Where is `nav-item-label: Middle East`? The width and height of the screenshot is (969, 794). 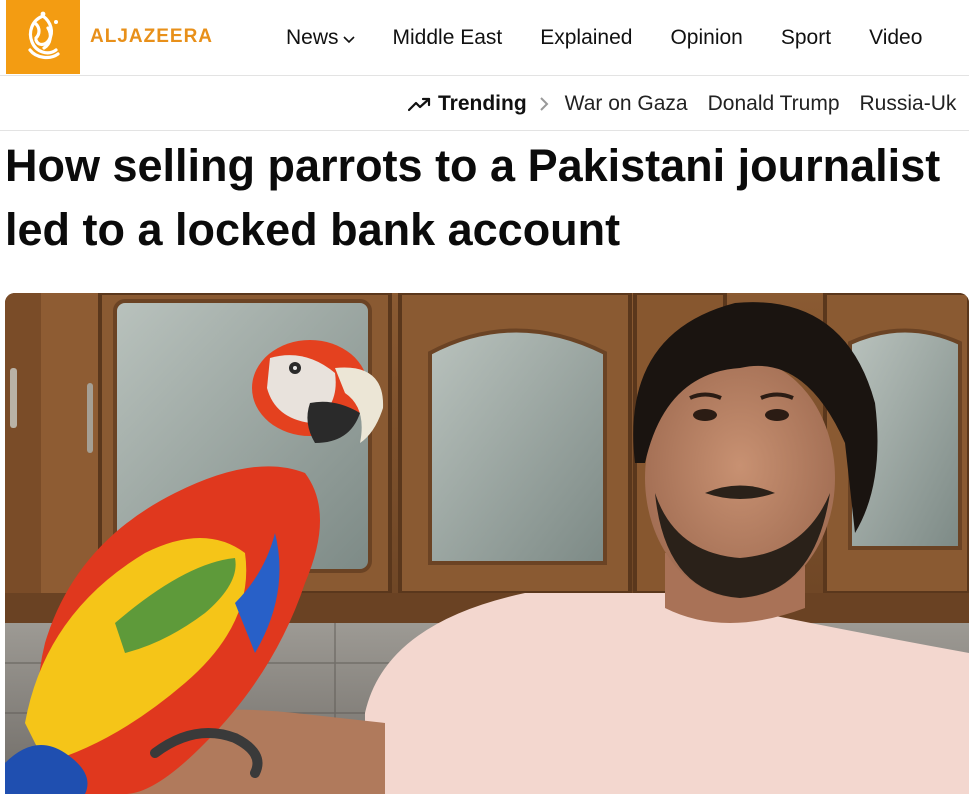 nav-item-label: Middle East is located at coordinates (447, 37).